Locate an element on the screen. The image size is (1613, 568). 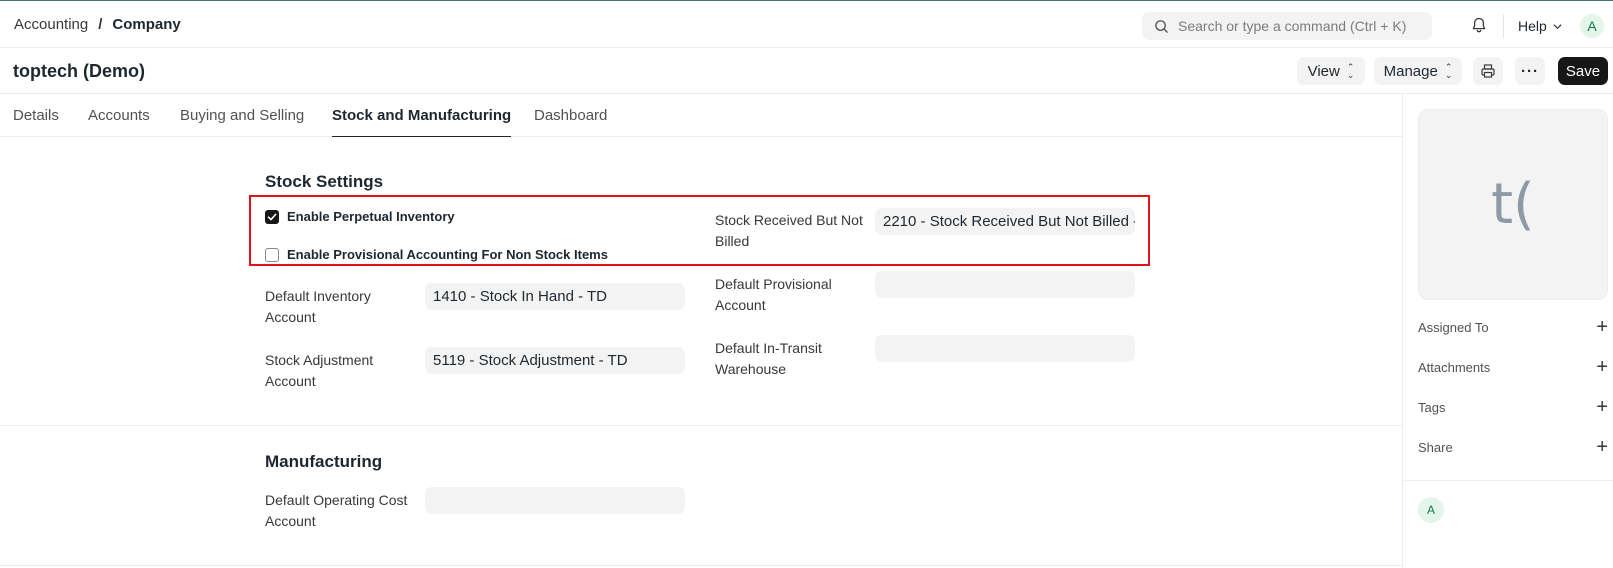
stock-adjustment-account-label: Stock Adjustment Account is located at coordinates (319, 370).